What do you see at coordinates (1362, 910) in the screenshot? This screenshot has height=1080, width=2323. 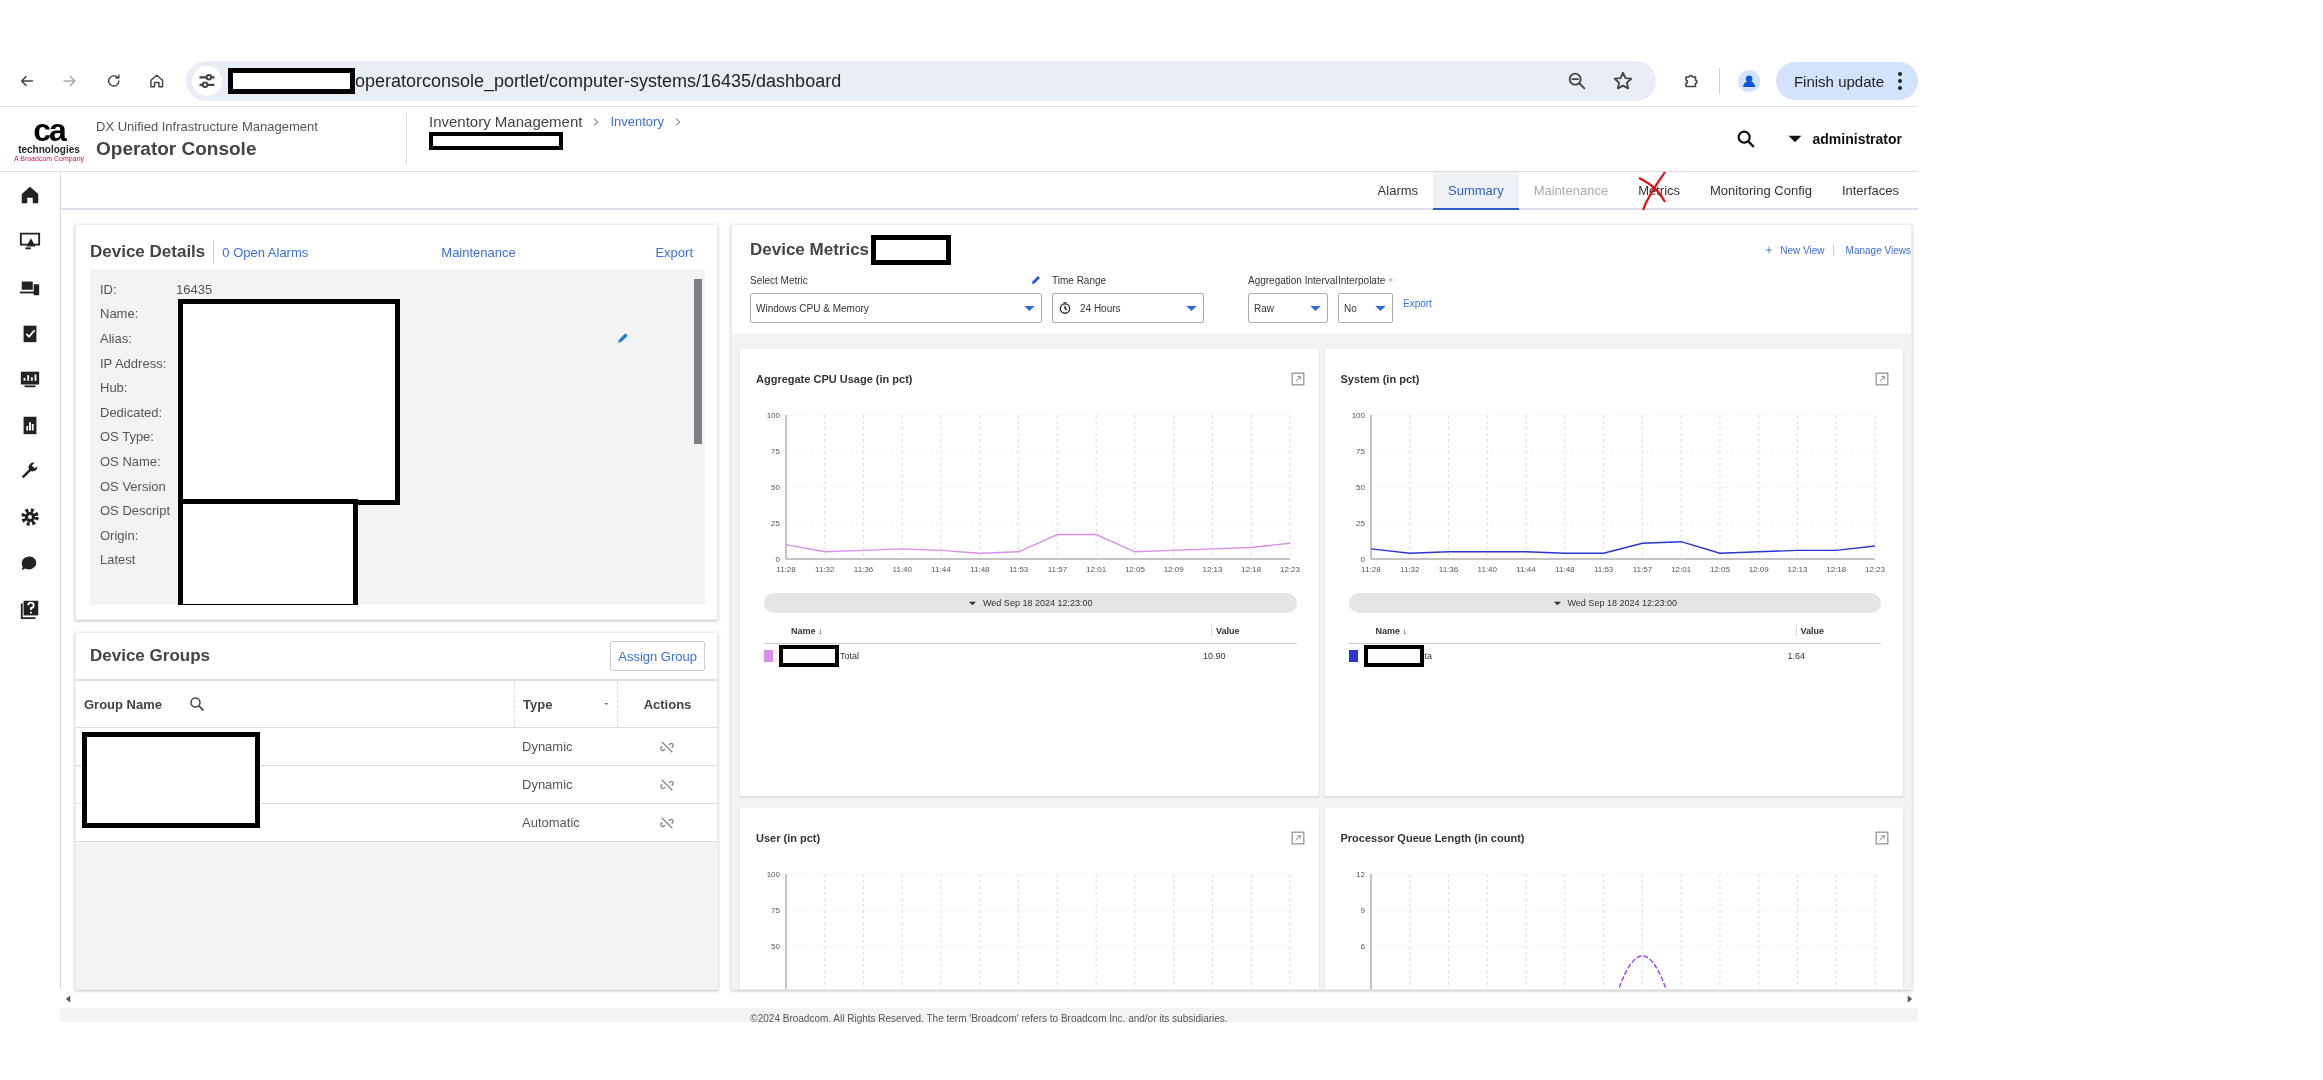 I see `axis-label: 9` at bounding box center [1362, 910].